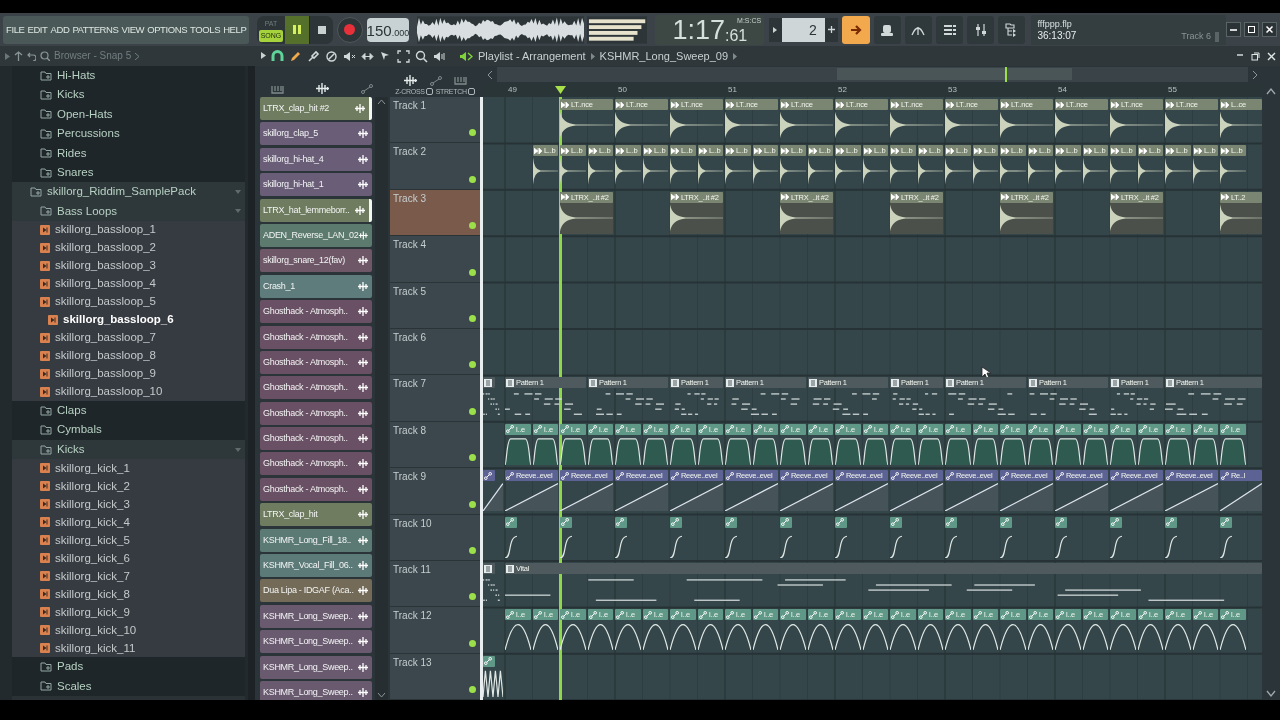 The image size is (1280, 720). What do you see at coordinates (128, 248) in the screenshot?
I see `sample-item: skillorg_bassloop_2` at bounding box center [128, 248].